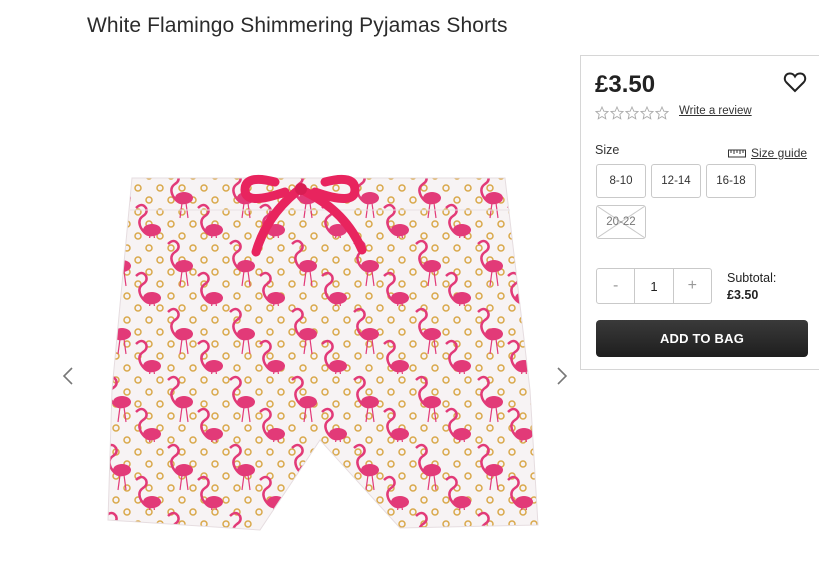  I want to click on quantity-increase-button: +, so click(692, 286).